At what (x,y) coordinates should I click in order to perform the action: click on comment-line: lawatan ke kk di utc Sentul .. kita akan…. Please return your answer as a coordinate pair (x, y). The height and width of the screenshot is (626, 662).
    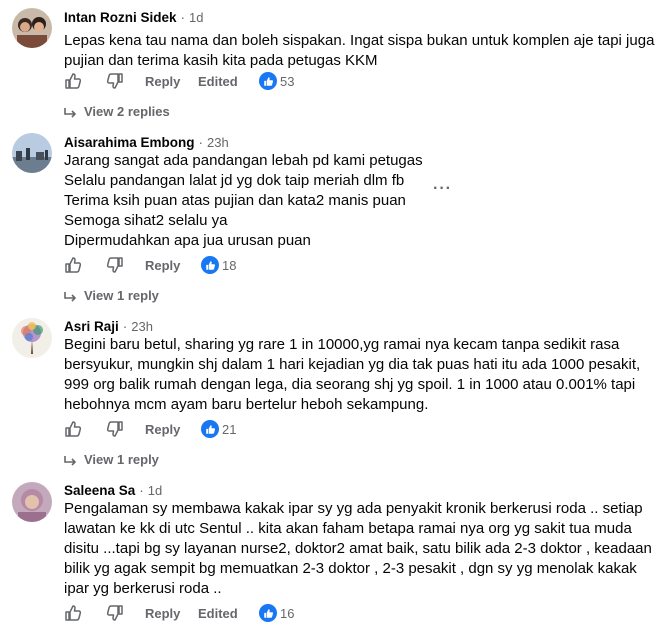
    Looking at the image, I should click on (348, 528).